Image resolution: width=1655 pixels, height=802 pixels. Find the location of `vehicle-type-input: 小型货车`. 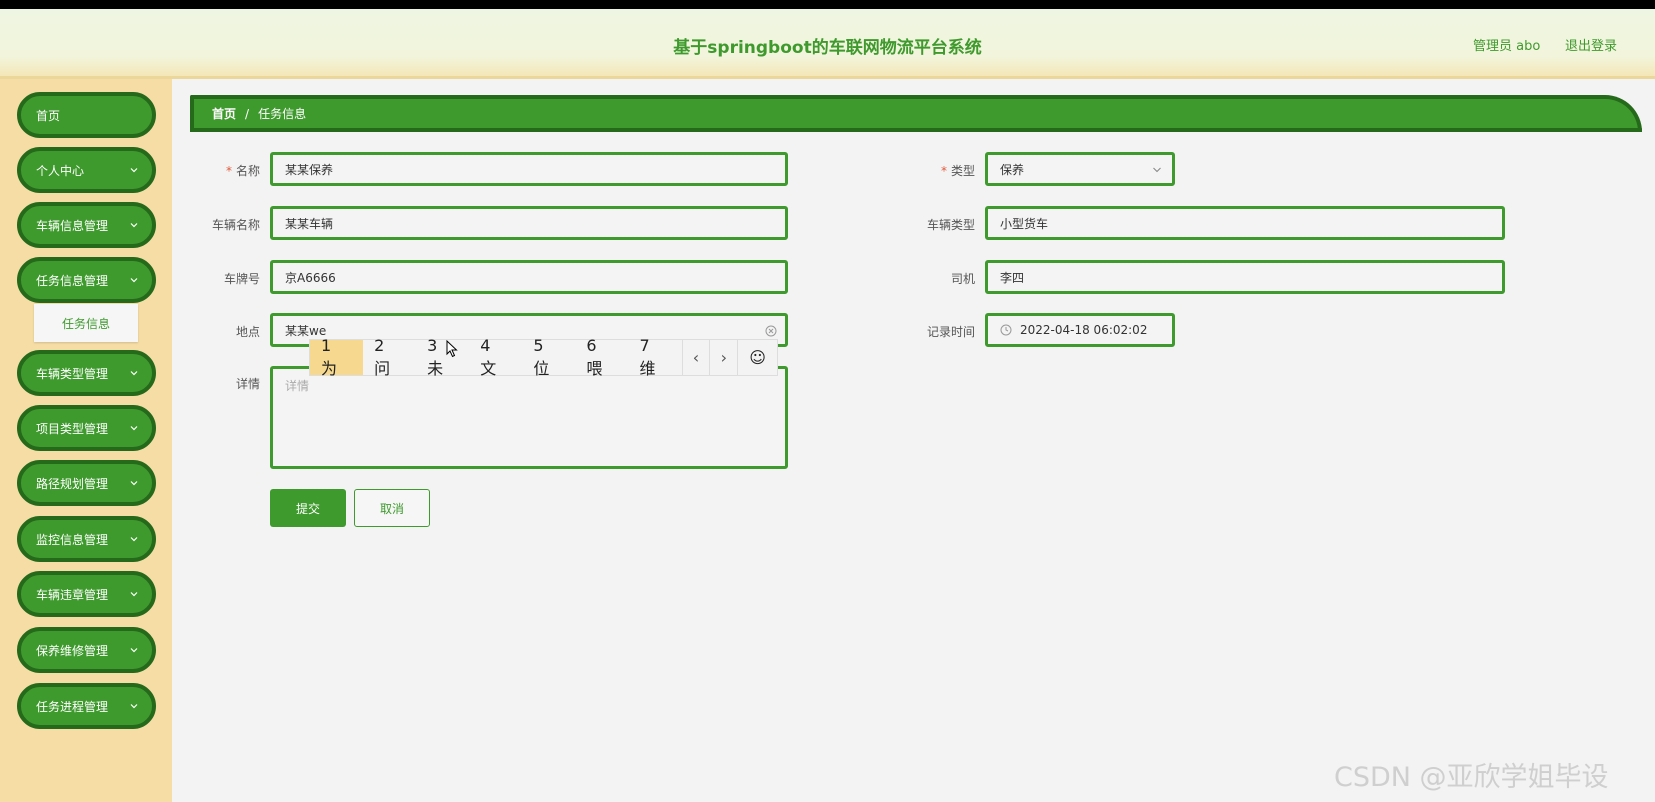

vehicle-type-input: 小型货车 is located at coordinates (1245, 223).